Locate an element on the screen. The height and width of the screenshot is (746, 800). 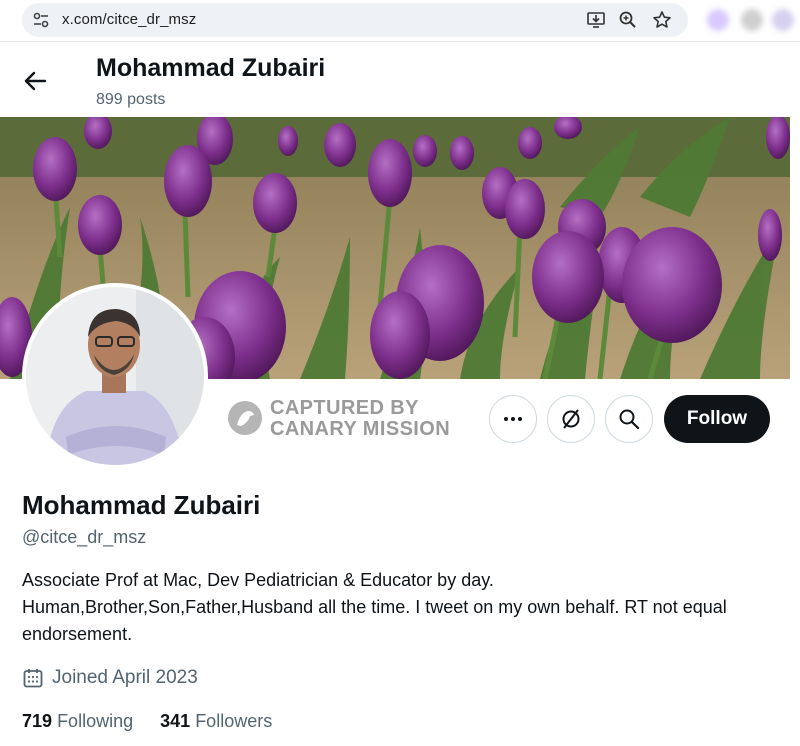
watermark-line2: CANARY MISSION is located at coordinates (360, 429).